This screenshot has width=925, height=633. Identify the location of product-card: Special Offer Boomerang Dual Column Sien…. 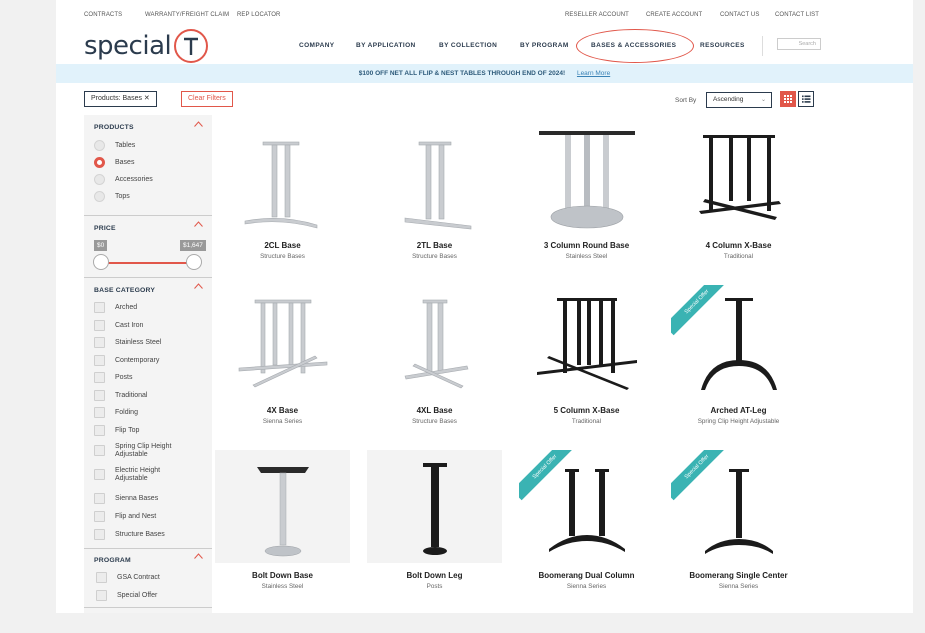
(586, 520).